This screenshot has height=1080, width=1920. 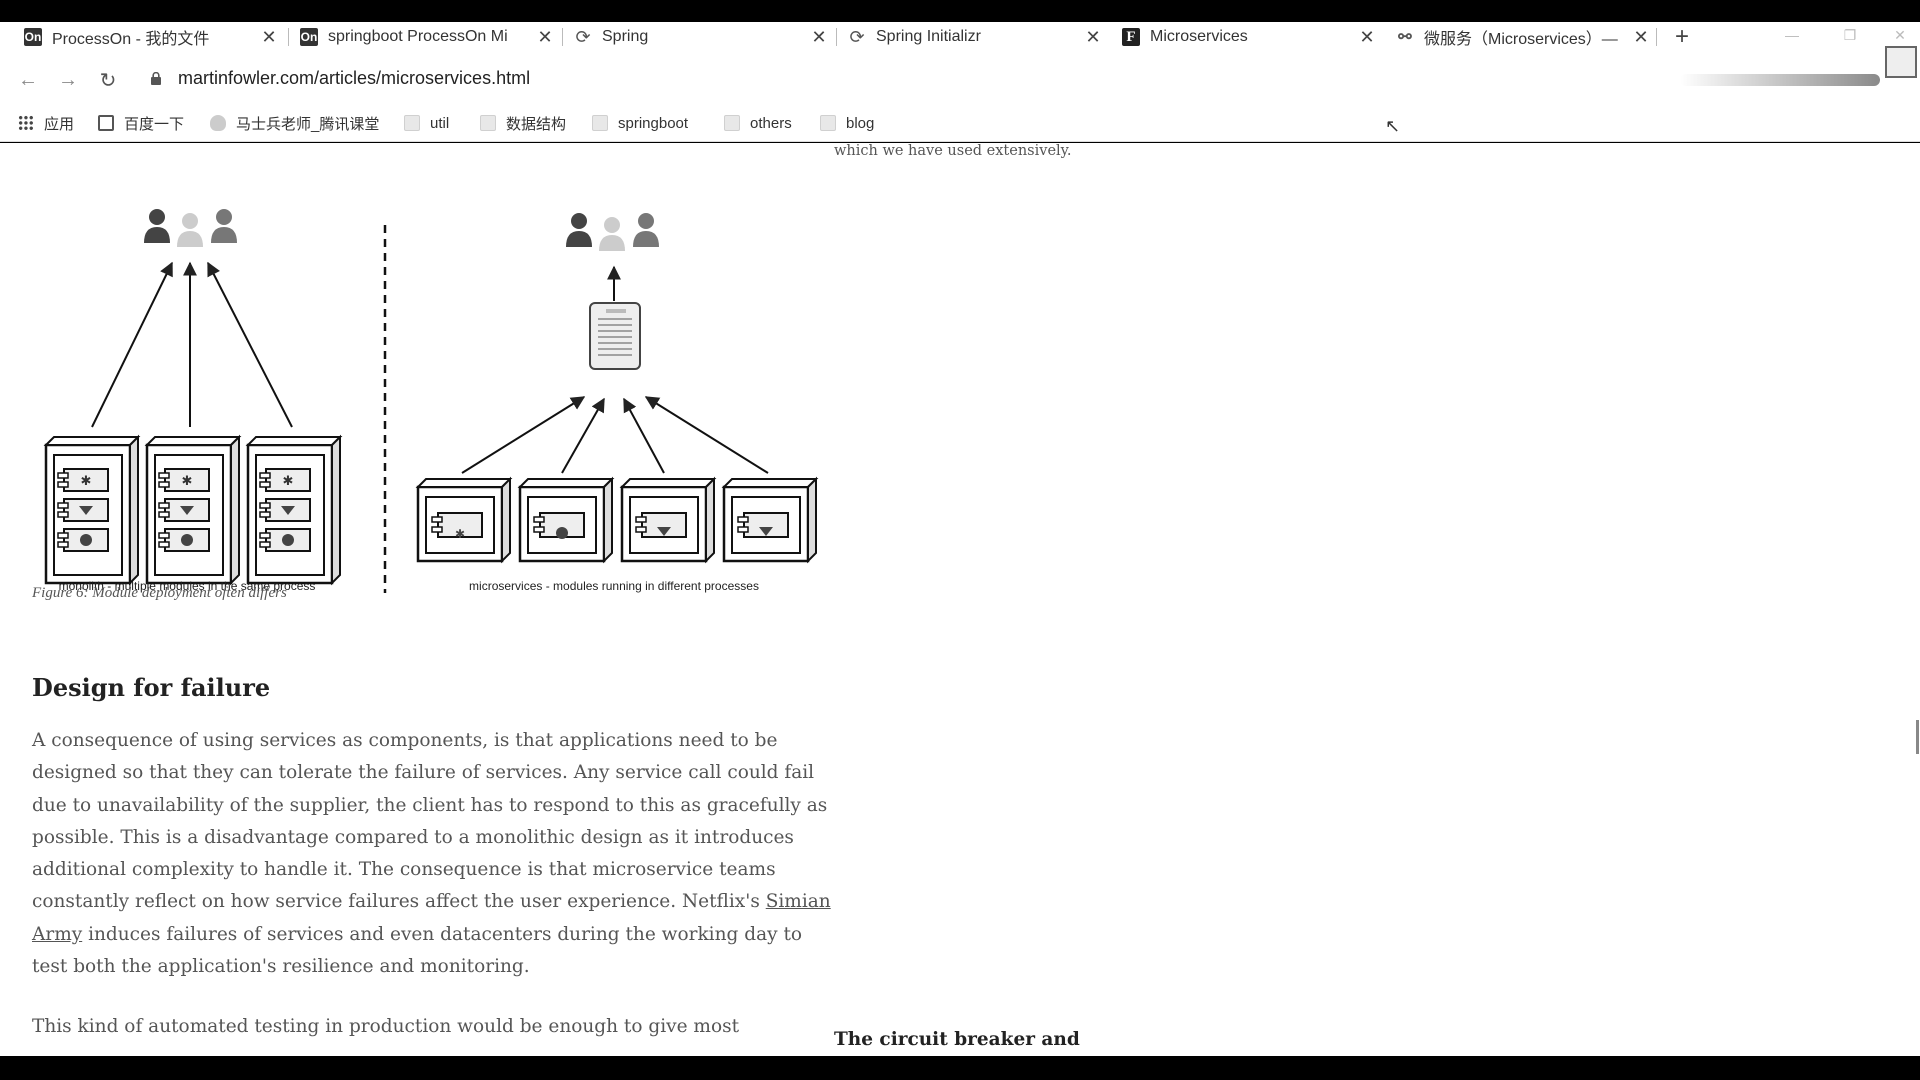 What do you see at coordinates (771, 123) in the screenshot?
I see `bookmark-label: others` at bounding box center [771, 123].